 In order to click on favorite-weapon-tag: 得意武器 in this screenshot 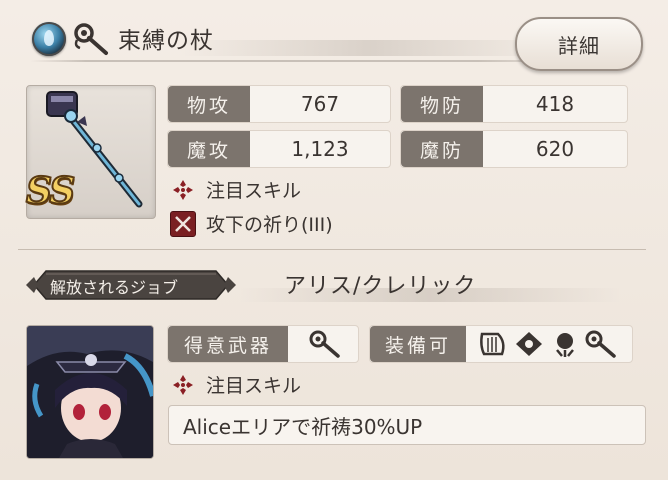, I will do `click(263, 344)`.